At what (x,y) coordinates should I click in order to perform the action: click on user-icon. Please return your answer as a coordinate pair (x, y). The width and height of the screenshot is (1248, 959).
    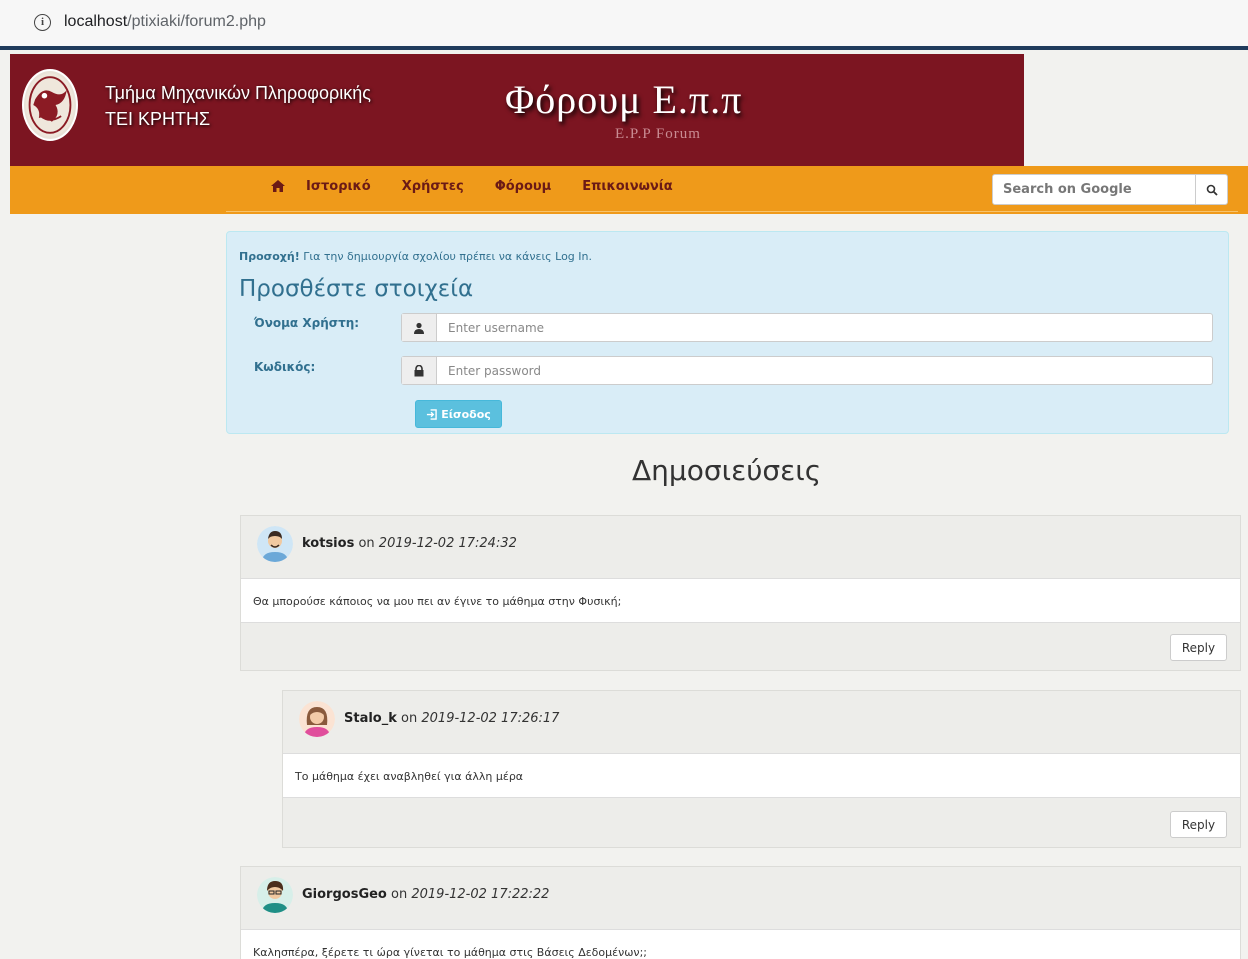
    Looking at the image, I should click on (419, 327).